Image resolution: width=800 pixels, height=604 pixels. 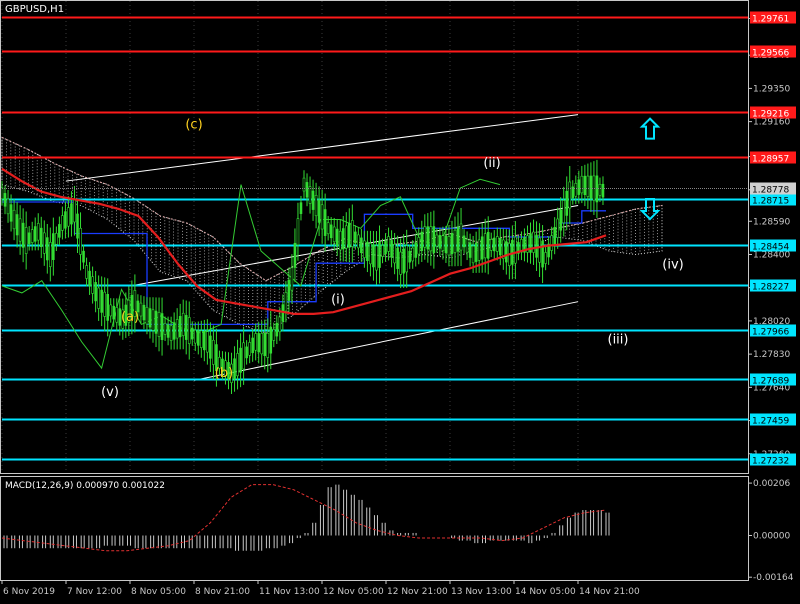 What do you see at coordinates (289, 592) in the screenshot?
I see `time-tick-label: 11 Nov 13:00` at bounding box center [289, 592].